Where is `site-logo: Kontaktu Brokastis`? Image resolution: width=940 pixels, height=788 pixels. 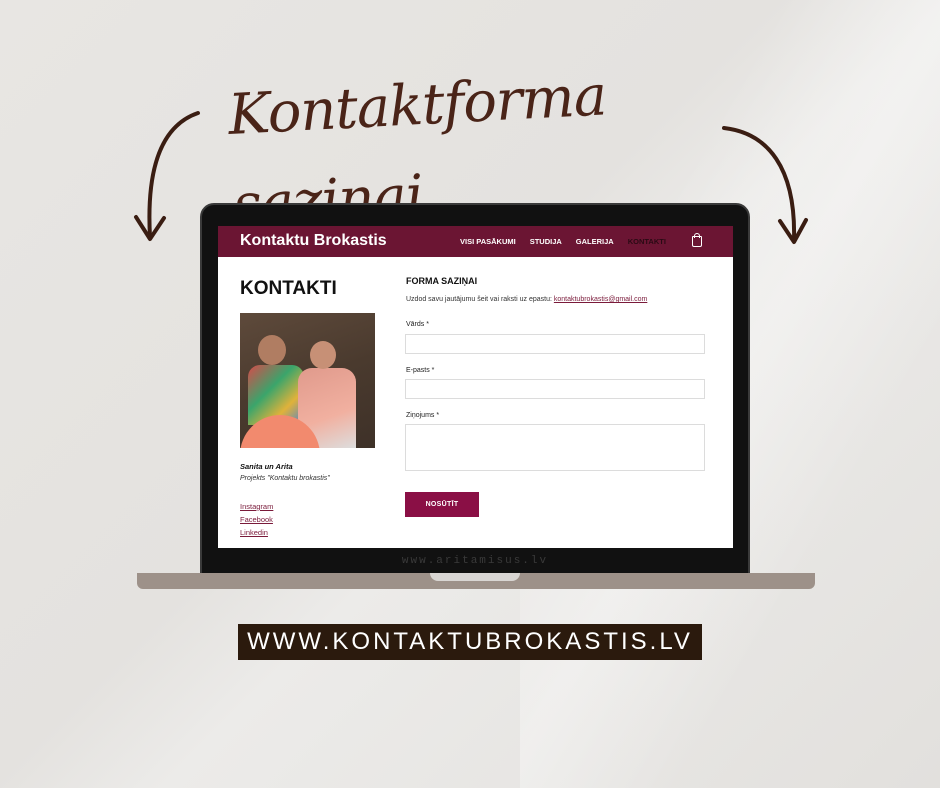
site-logo: Kontaktu Brokastis is located at coordinates (313, 241).